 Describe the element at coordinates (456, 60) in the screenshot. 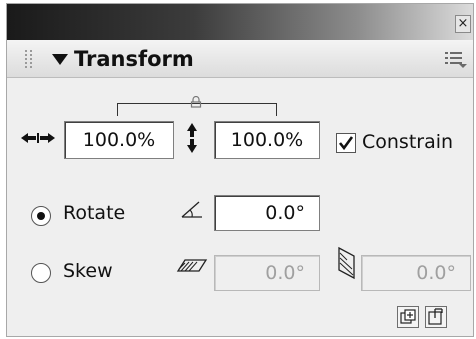

I see `options-menu-icon` at that location.